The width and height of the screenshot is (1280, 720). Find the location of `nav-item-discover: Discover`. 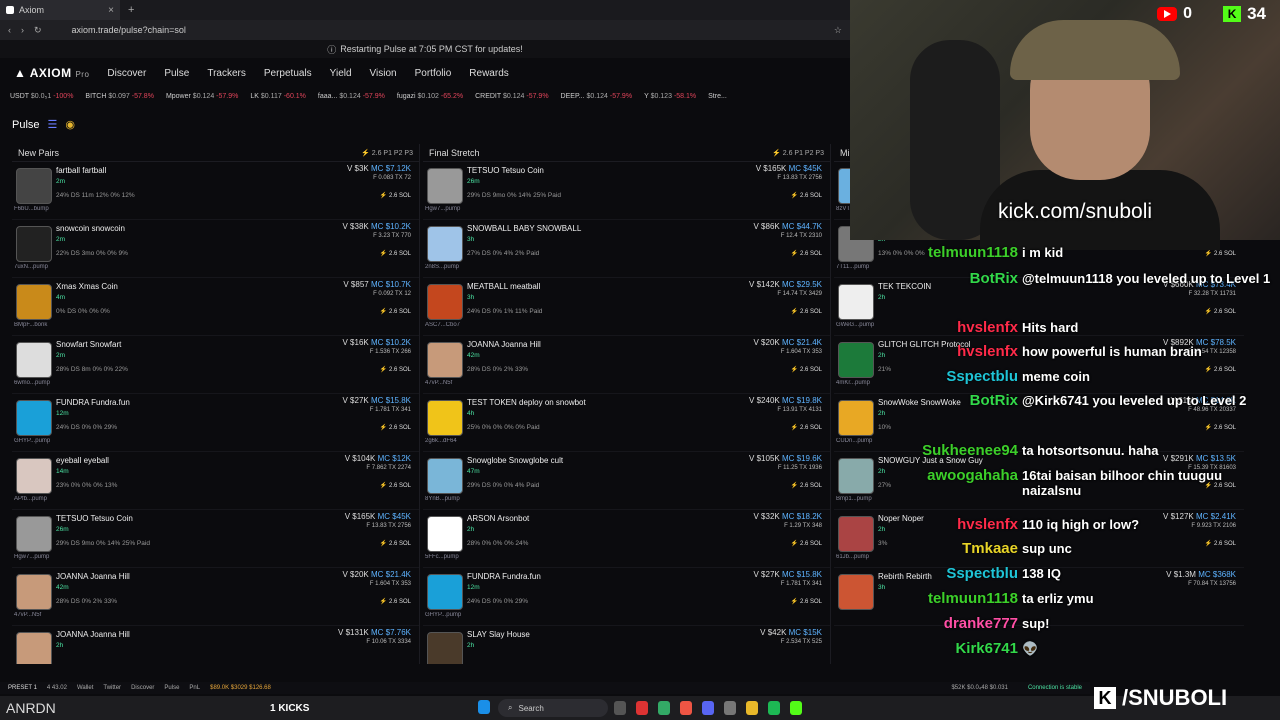

nav-item-discover: Discover is located at coordinates (126, 73).